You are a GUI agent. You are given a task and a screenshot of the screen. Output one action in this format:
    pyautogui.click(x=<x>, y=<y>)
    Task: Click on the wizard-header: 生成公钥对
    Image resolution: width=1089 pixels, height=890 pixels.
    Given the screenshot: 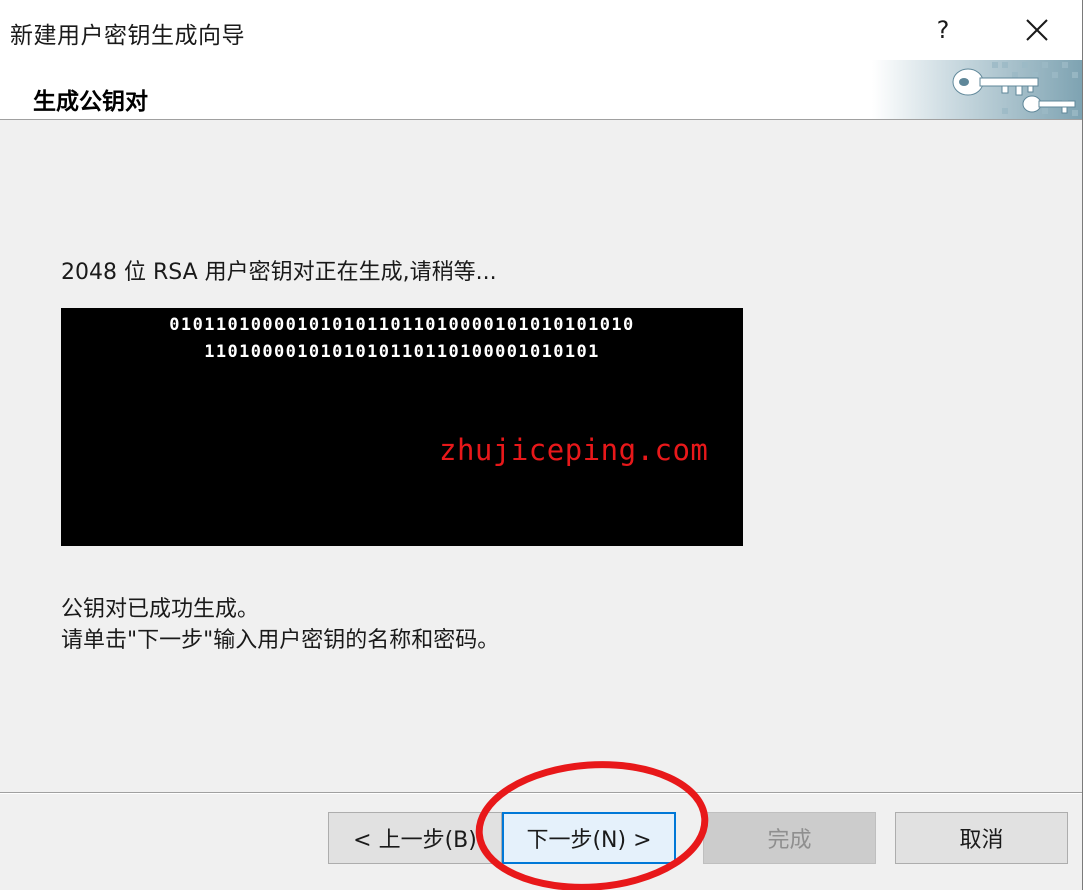 What is the action you would take?
    pyautogui.click(x=541, y=90)
    